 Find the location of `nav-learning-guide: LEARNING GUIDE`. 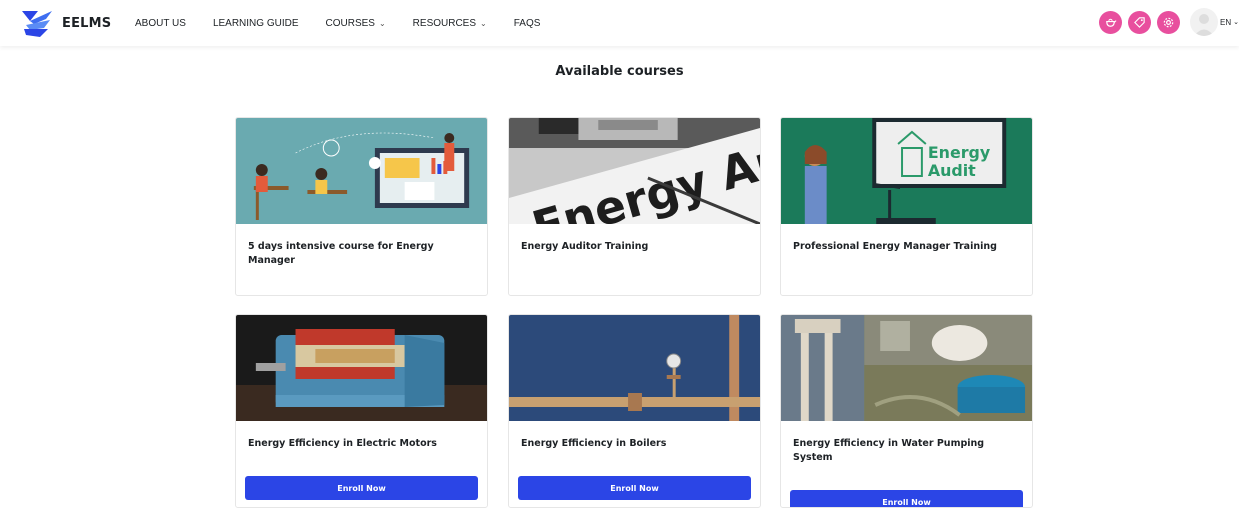

nav-learning-guide: LEARNING GUIDE is located at coordinates (256, 23).